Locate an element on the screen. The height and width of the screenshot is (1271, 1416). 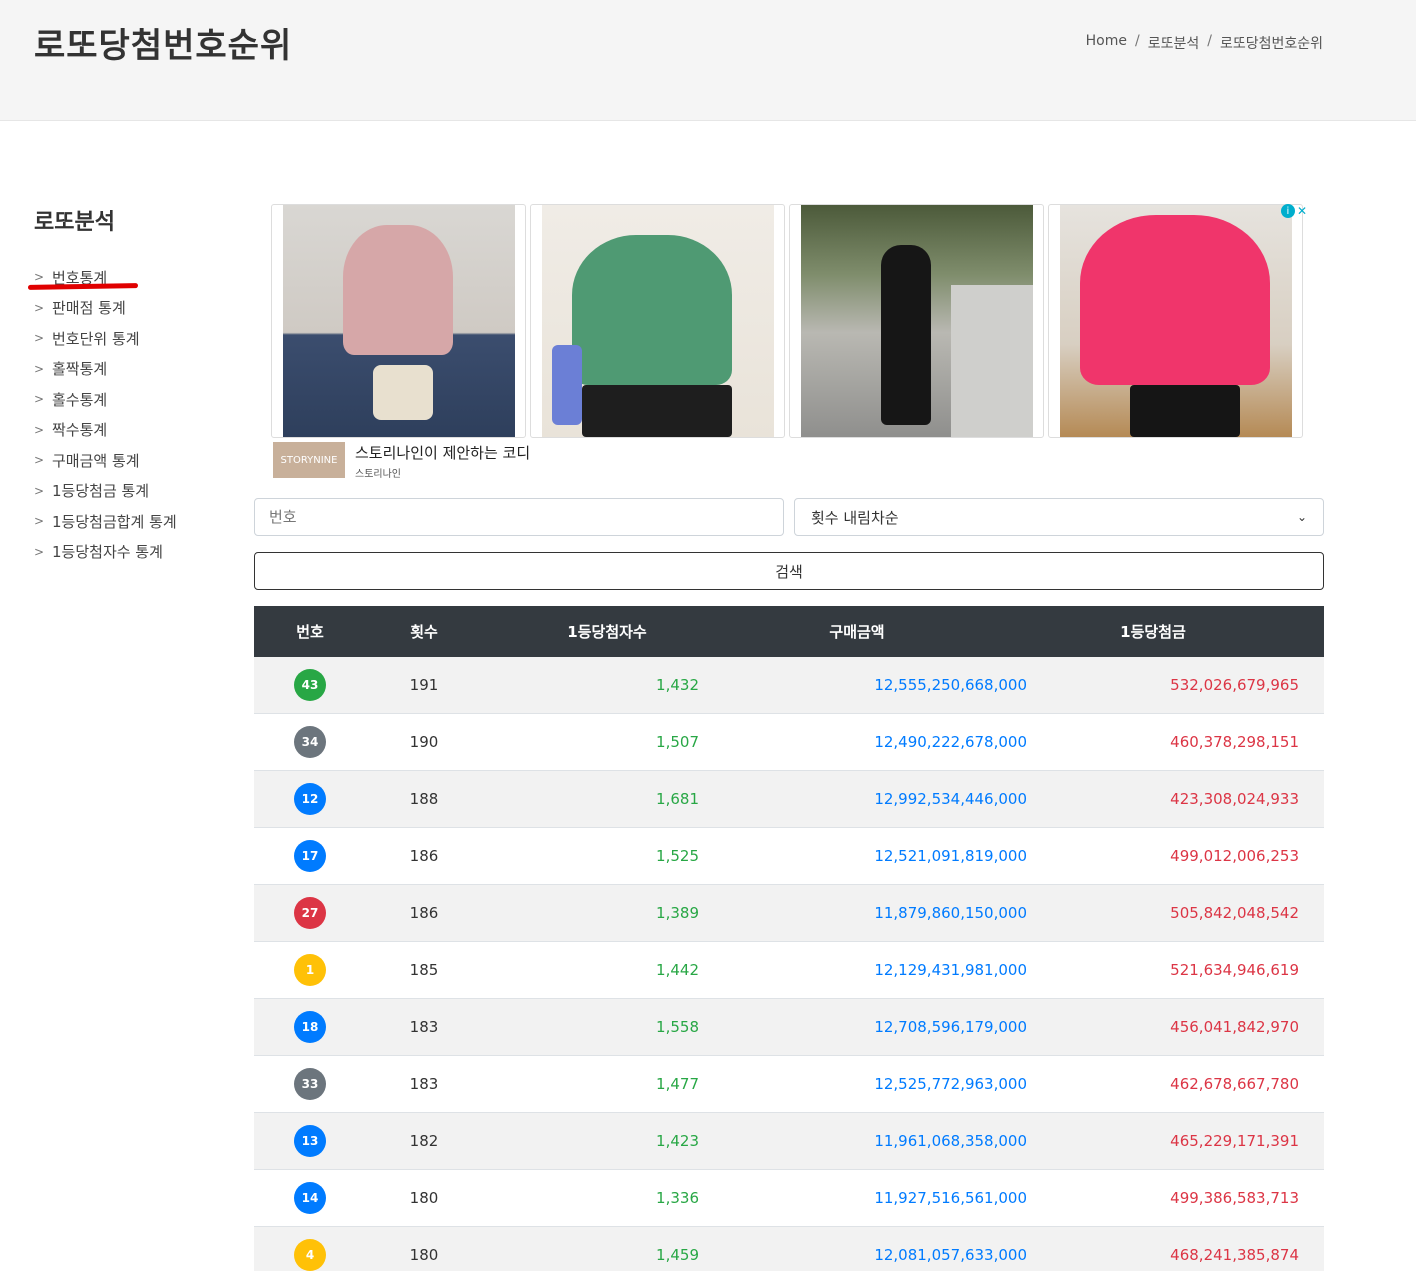
winners-cell: 1,389 is located at coordinates (677, 913).